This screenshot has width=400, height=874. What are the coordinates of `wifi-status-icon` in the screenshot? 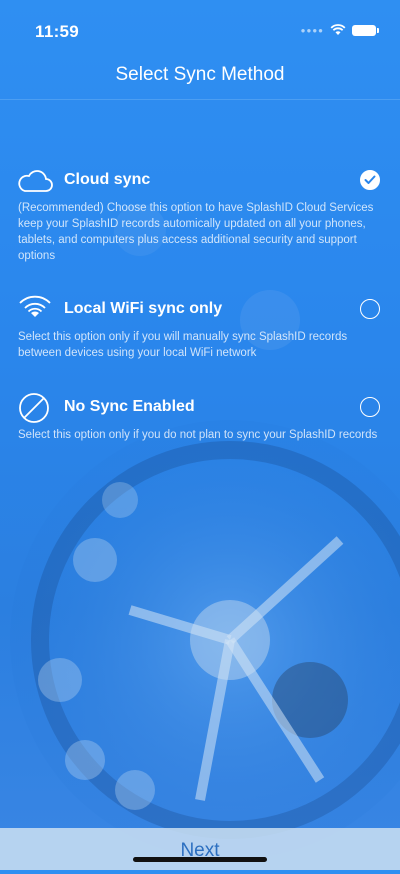 It's located at (338, 29).